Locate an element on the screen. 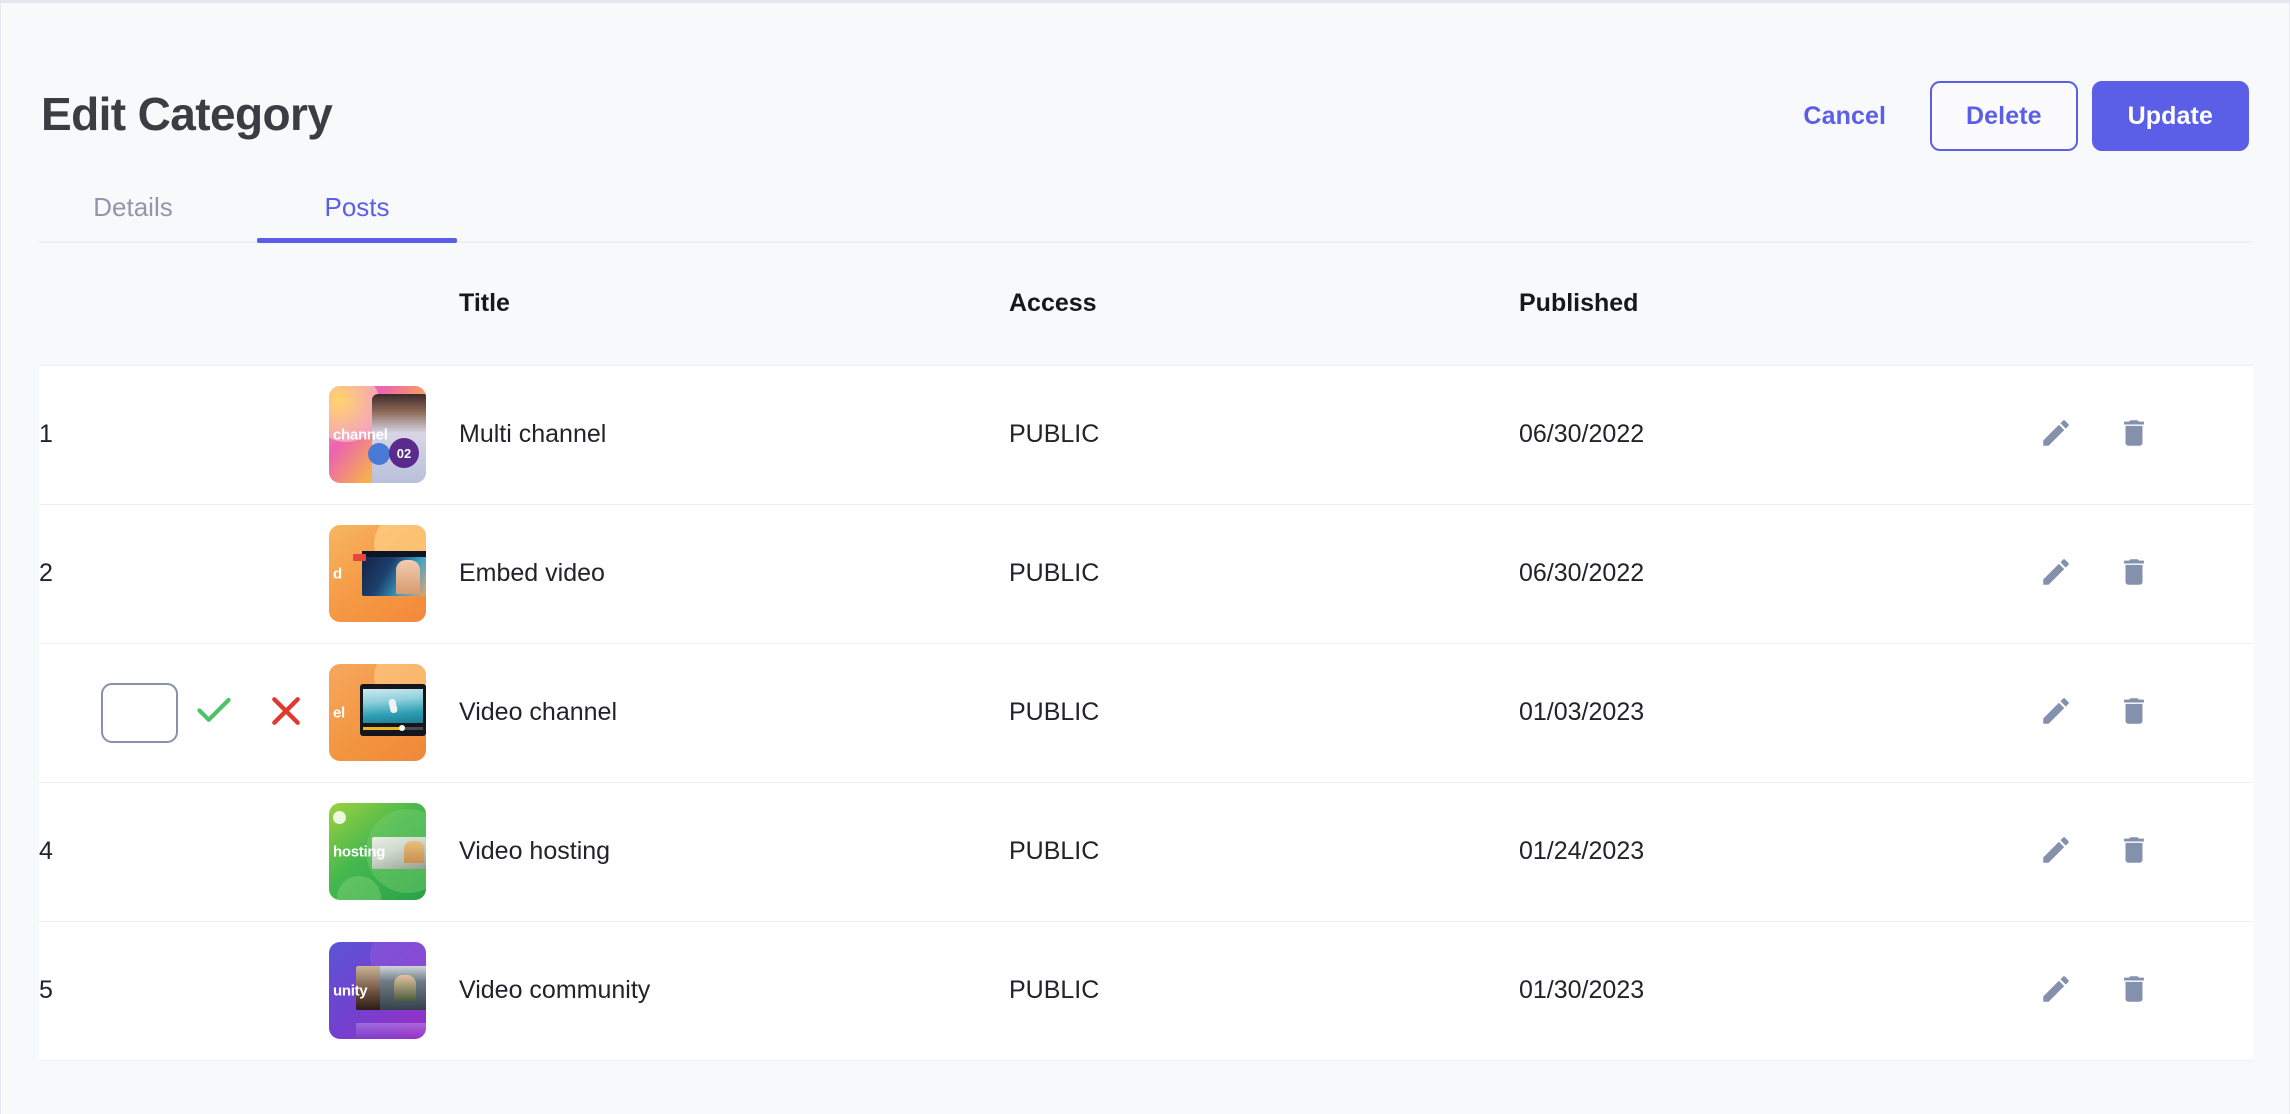  row-order-edit-cell is located at coordinates (184, 713).